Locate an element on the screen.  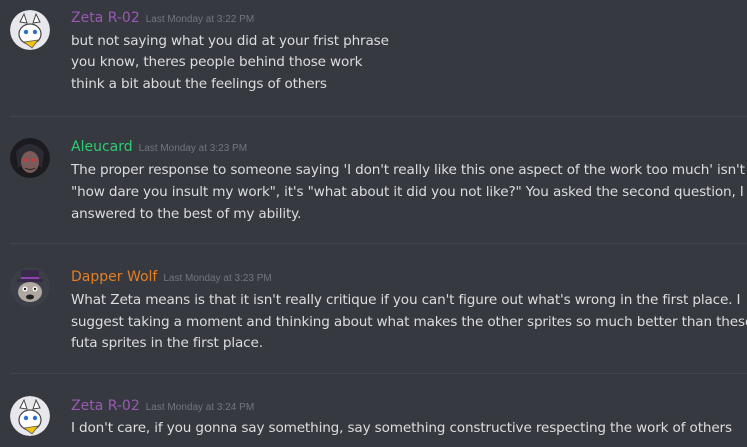
message-line: think a bit about the feelings of others is located at coordinates (199, 84).